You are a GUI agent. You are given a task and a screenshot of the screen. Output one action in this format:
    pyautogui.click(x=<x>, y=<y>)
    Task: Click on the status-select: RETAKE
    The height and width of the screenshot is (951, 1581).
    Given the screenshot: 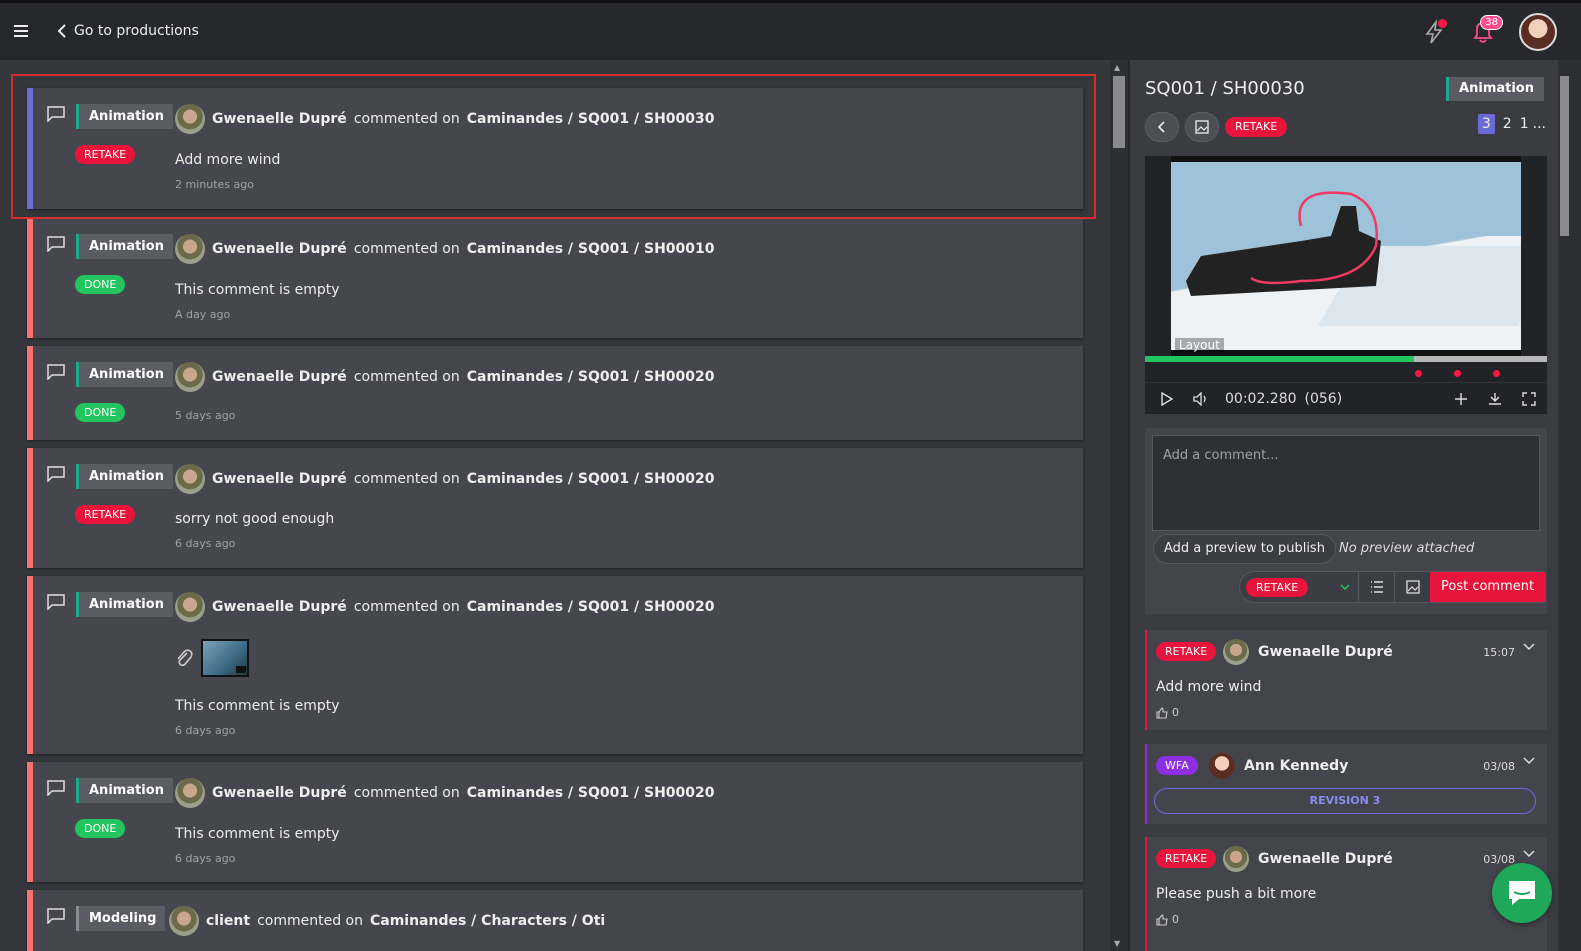 What is the action you would take?
    pyautogui.click(x=1299, y=587)
    